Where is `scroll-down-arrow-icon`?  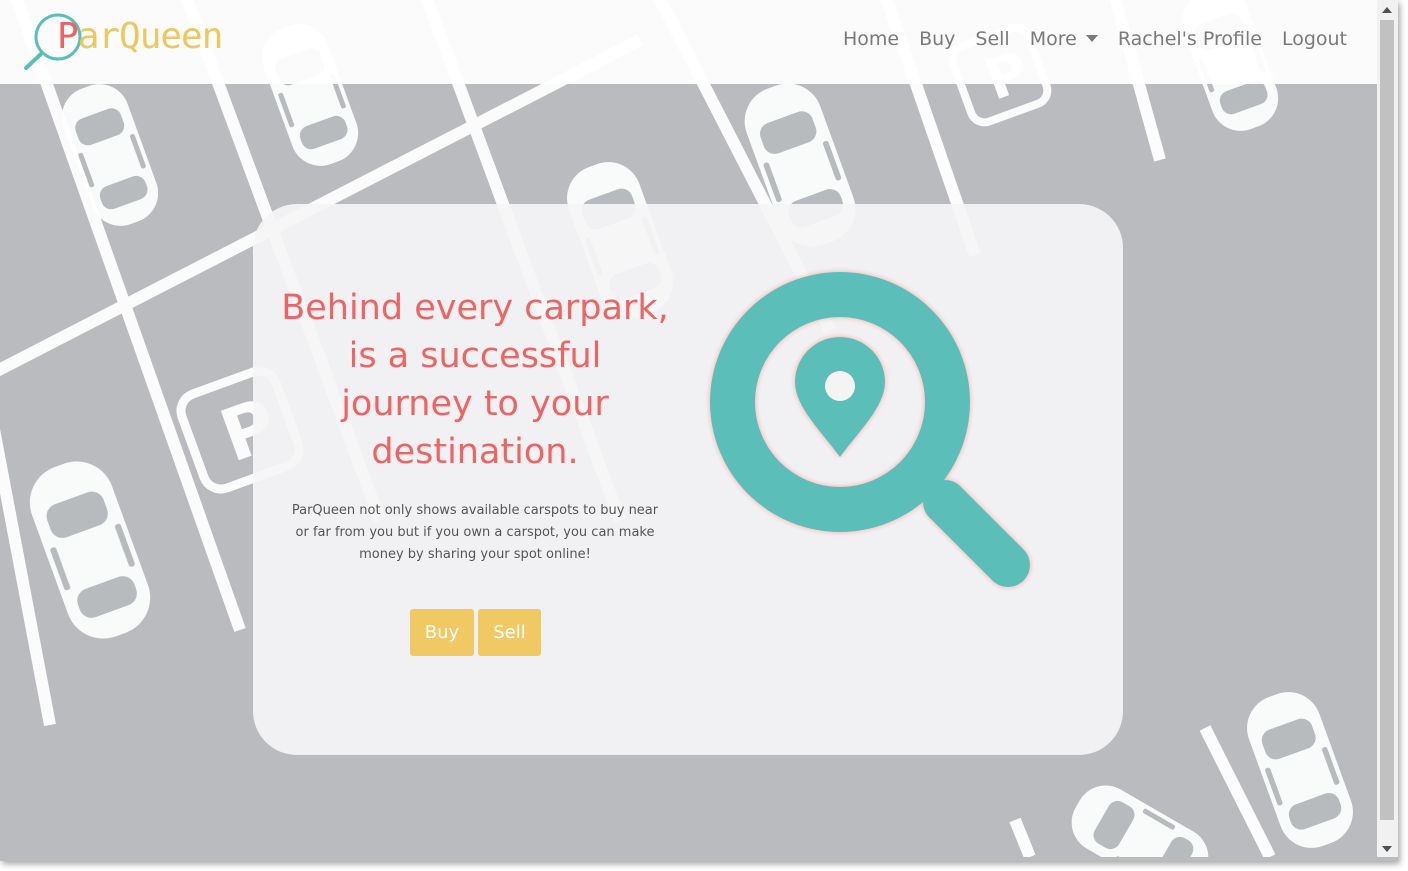
scroll-down-arrow-icon is located at coordinates (1387, 849).